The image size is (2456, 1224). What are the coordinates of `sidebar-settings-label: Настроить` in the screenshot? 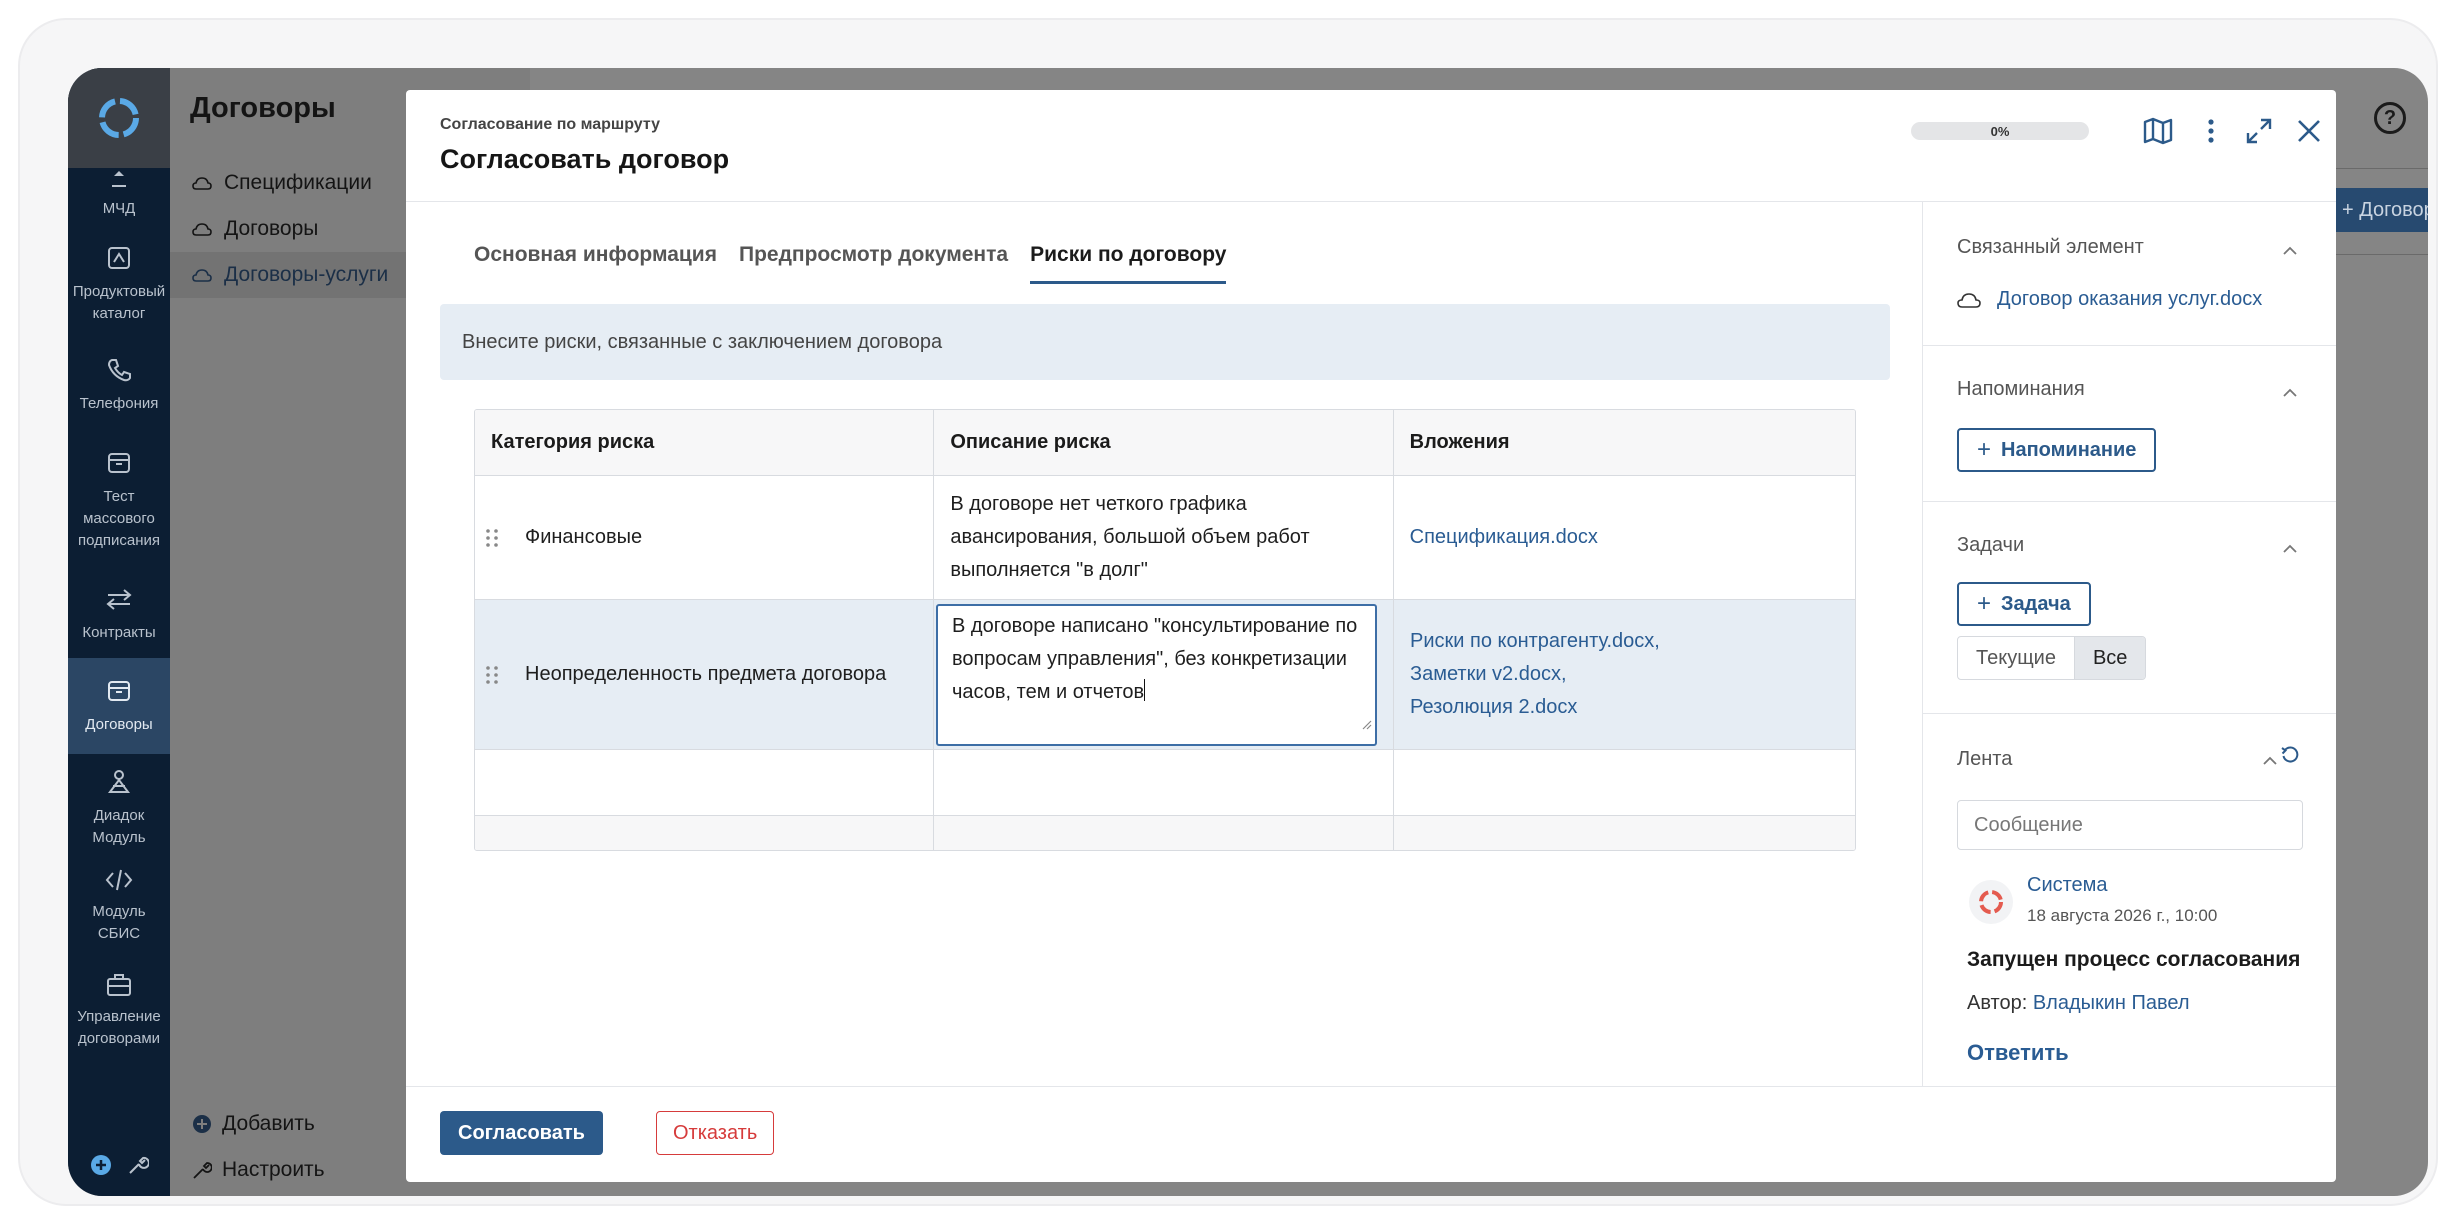 It's located at (273, 1169).